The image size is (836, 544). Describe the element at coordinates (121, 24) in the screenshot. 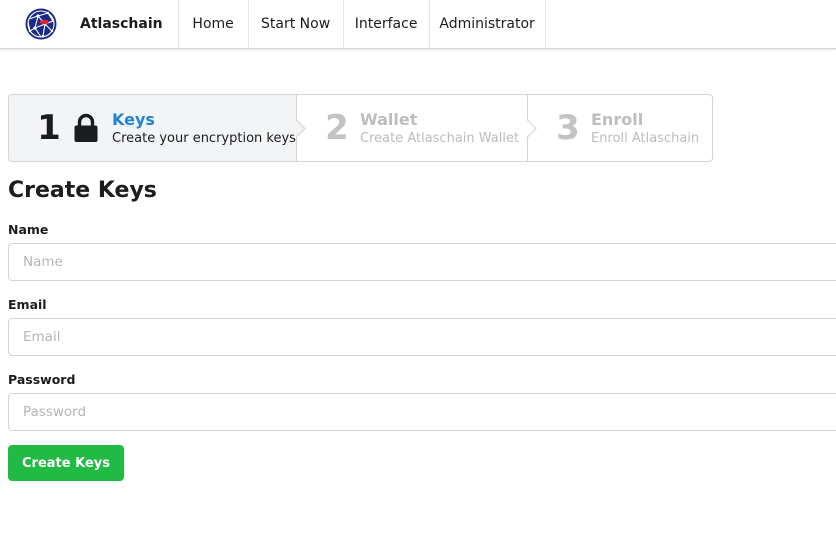

I see `brand-name: Atlaschain` at that location.